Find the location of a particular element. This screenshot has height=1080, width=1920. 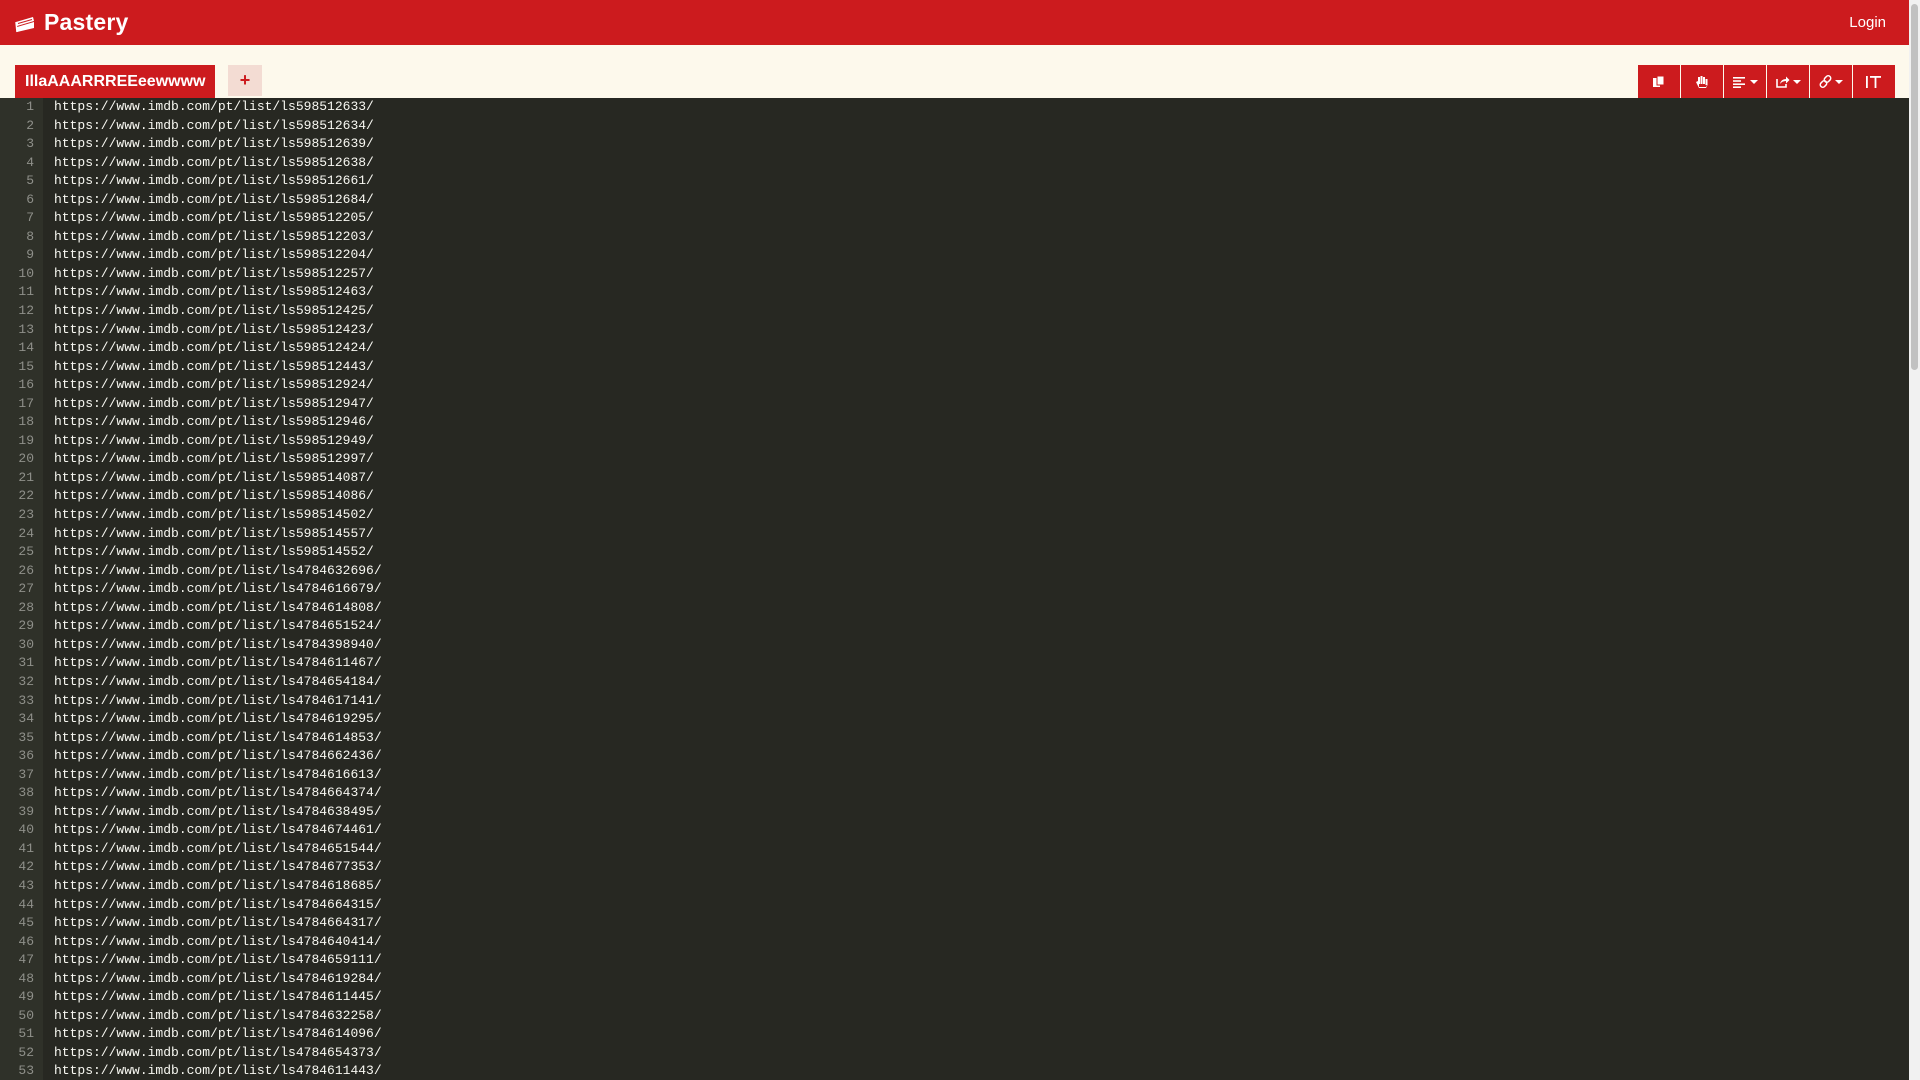

brand-name: Pastery is located at coordinates (86, 22).